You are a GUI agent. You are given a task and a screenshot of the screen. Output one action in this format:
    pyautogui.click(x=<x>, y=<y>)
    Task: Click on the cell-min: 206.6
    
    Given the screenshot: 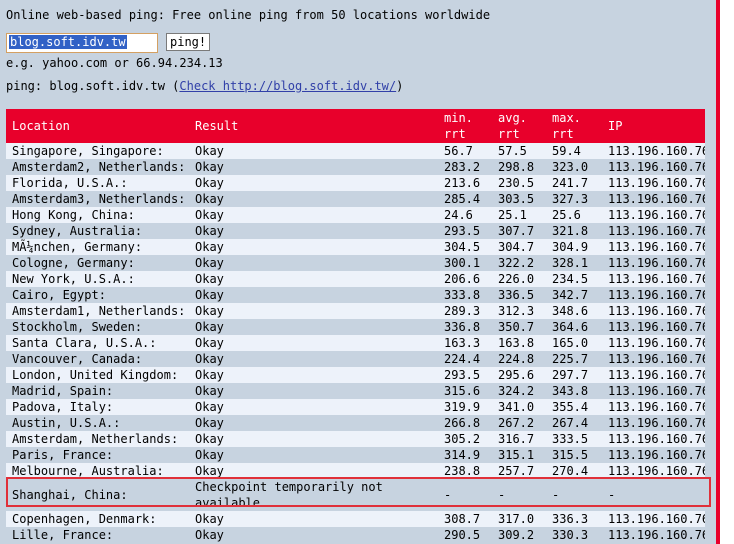 What is the action you would take?
    pyautogui.click(x=465, y=279)
    